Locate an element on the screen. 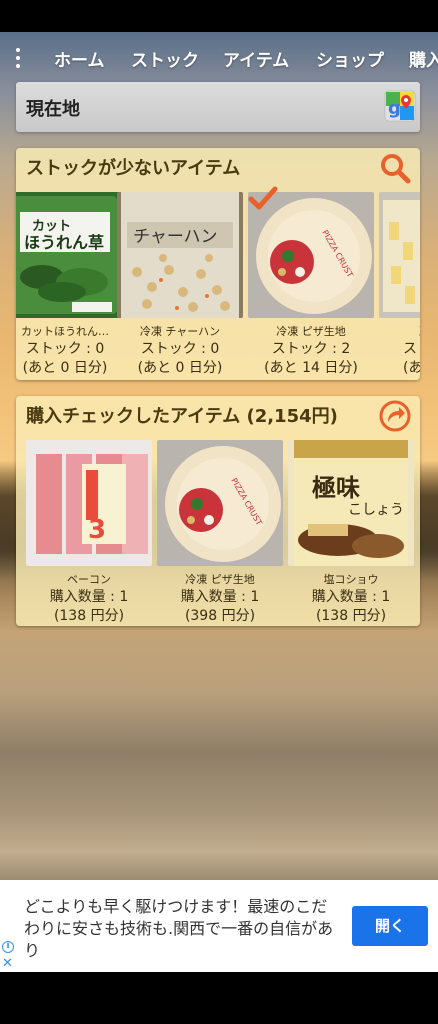 The height and width of the screenshot is (1024, 438). item-price: (398 円分) is located at coordinates (220, 616).